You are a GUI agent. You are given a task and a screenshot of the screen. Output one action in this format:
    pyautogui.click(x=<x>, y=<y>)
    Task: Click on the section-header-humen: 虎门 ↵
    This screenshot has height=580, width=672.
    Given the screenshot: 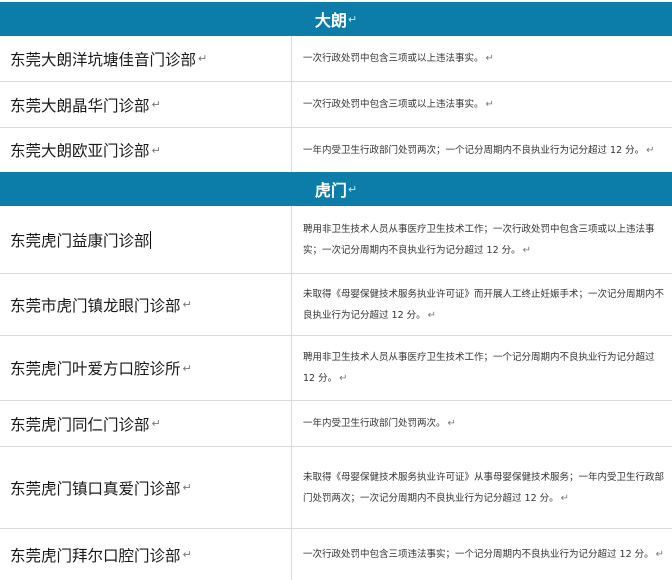 What is the action you would take?
    pyautogui.click(x=336, y=189)
    